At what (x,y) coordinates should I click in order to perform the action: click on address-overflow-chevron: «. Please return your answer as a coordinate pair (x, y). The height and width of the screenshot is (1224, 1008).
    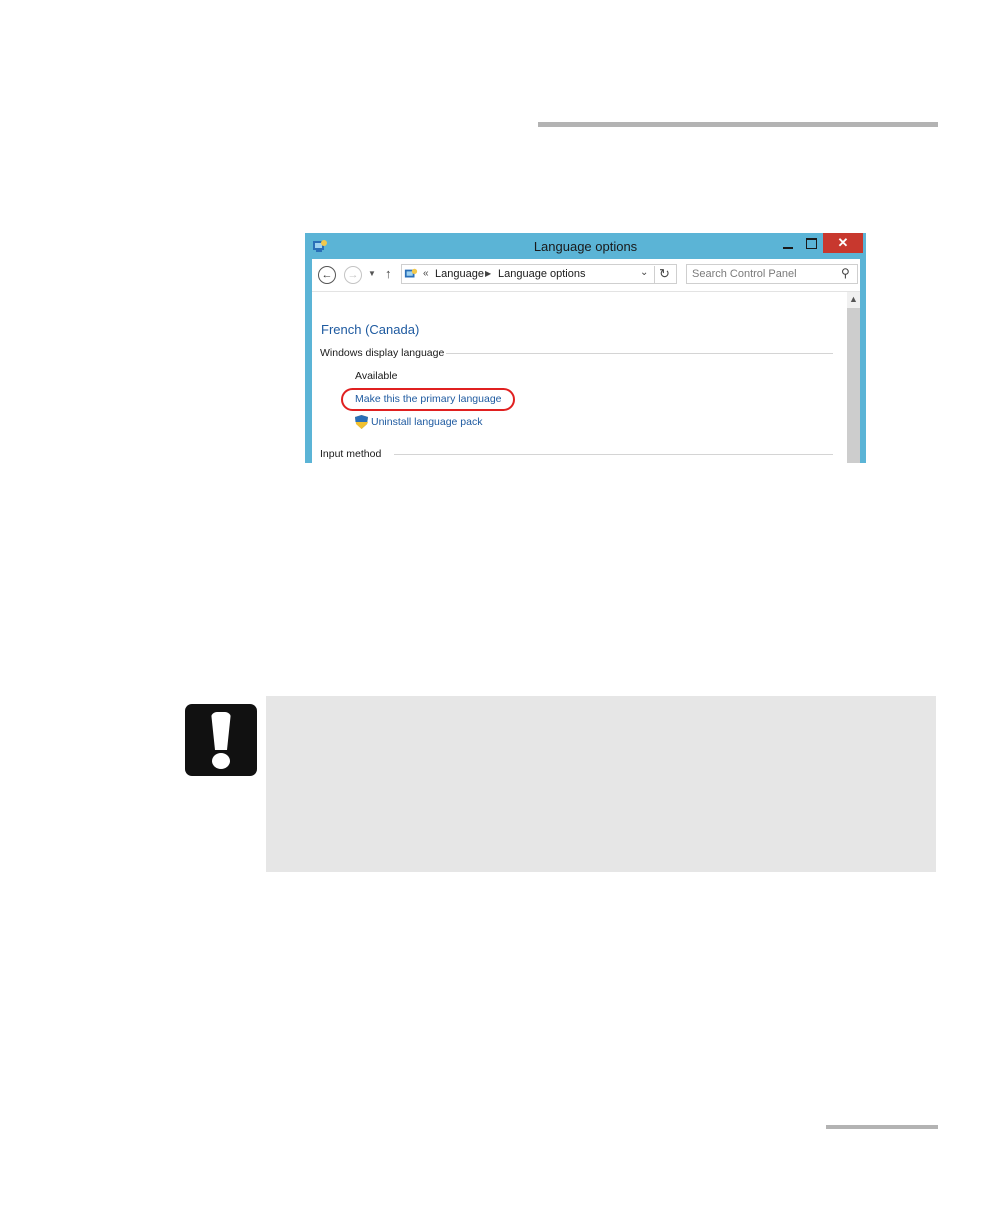
    Looking at the image, I should click on (426, 273).